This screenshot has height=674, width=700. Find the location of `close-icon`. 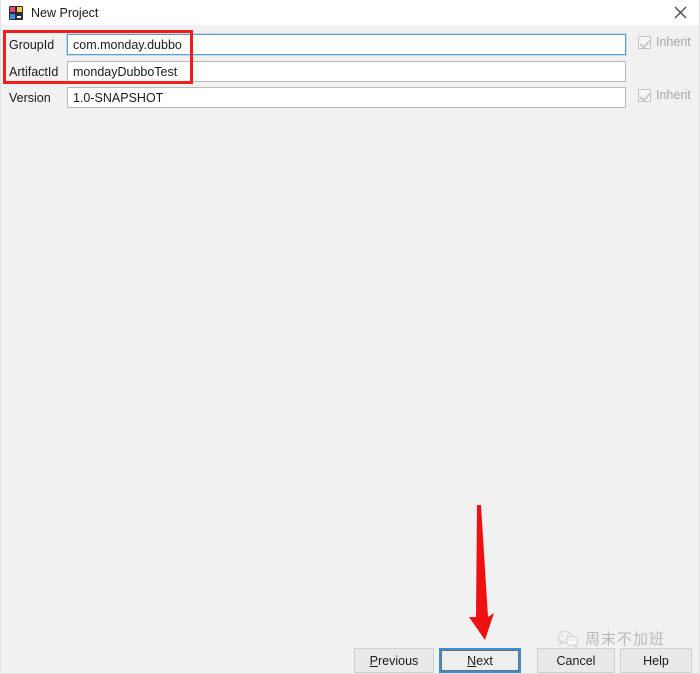

close-icon is located at coordinates (679, 12).